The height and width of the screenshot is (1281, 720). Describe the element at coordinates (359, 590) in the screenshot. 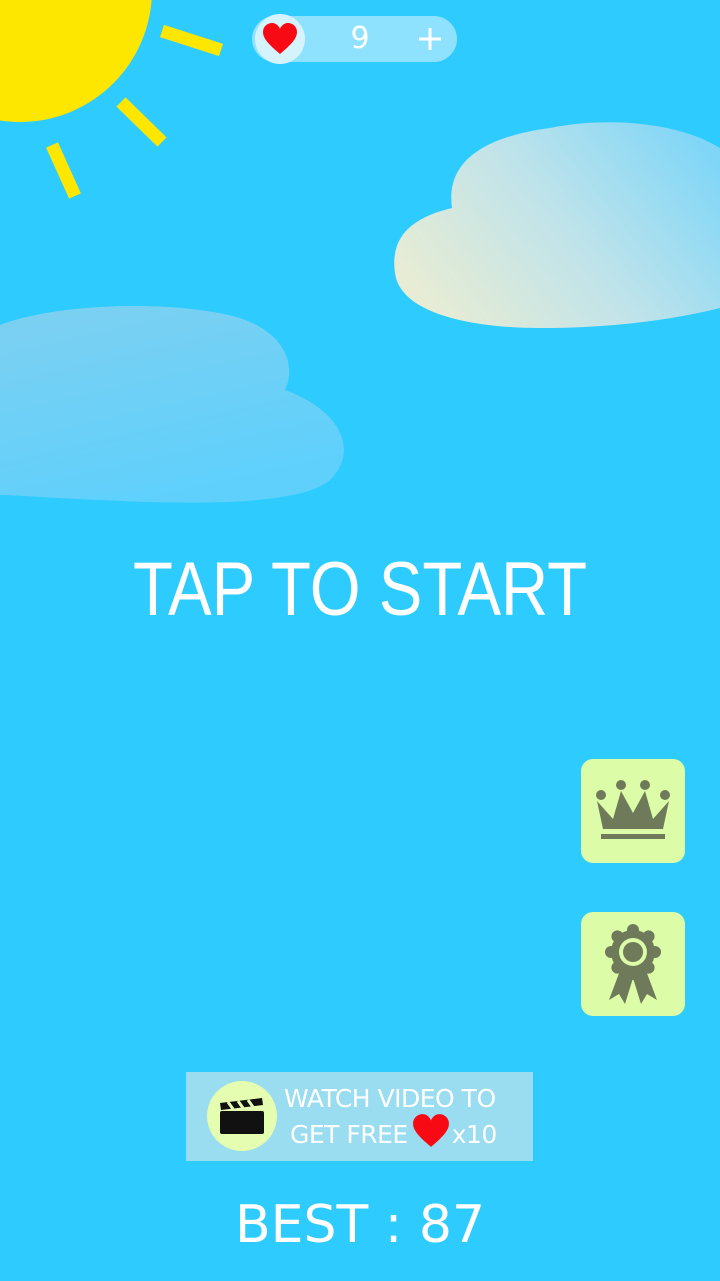

I see `tap-to-start-label: TAP TO START` at that location.